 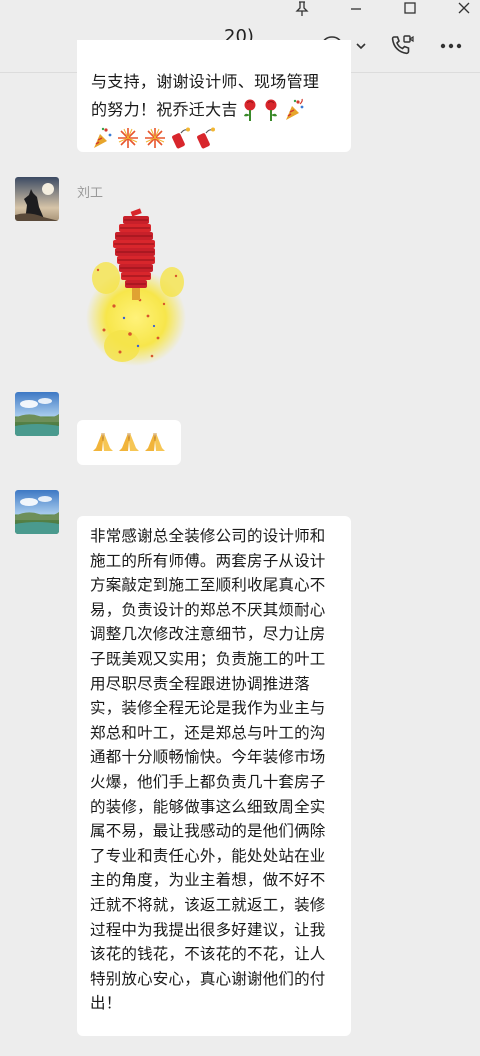 What do you see at coordinates (464, 9) in the screenshot?
I see `close-icon` at bounding box center [464, 9].